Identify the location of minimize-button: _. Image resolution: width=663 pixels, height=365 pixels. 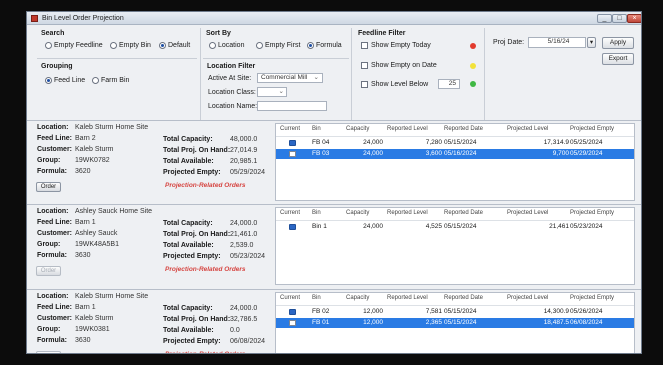
(604, 18).